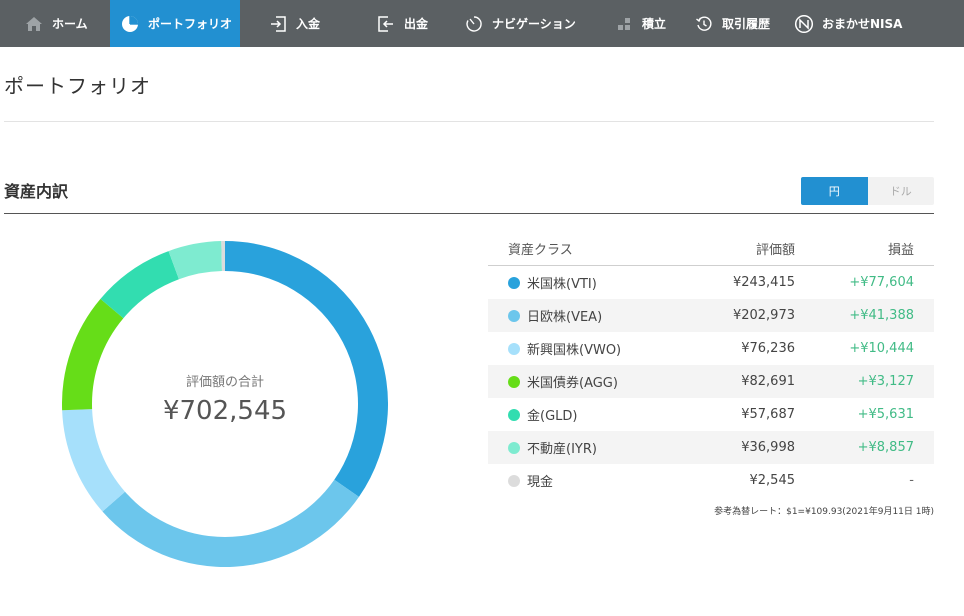 This screenshot has height=616, width=964. What do you see at coordinates (824, 512) in the screenshot?
I see `exchange-rate-note: 参考為替レート：$1=¥109.93(2021年9月11日 1時)` at bounding box center [824, 512].